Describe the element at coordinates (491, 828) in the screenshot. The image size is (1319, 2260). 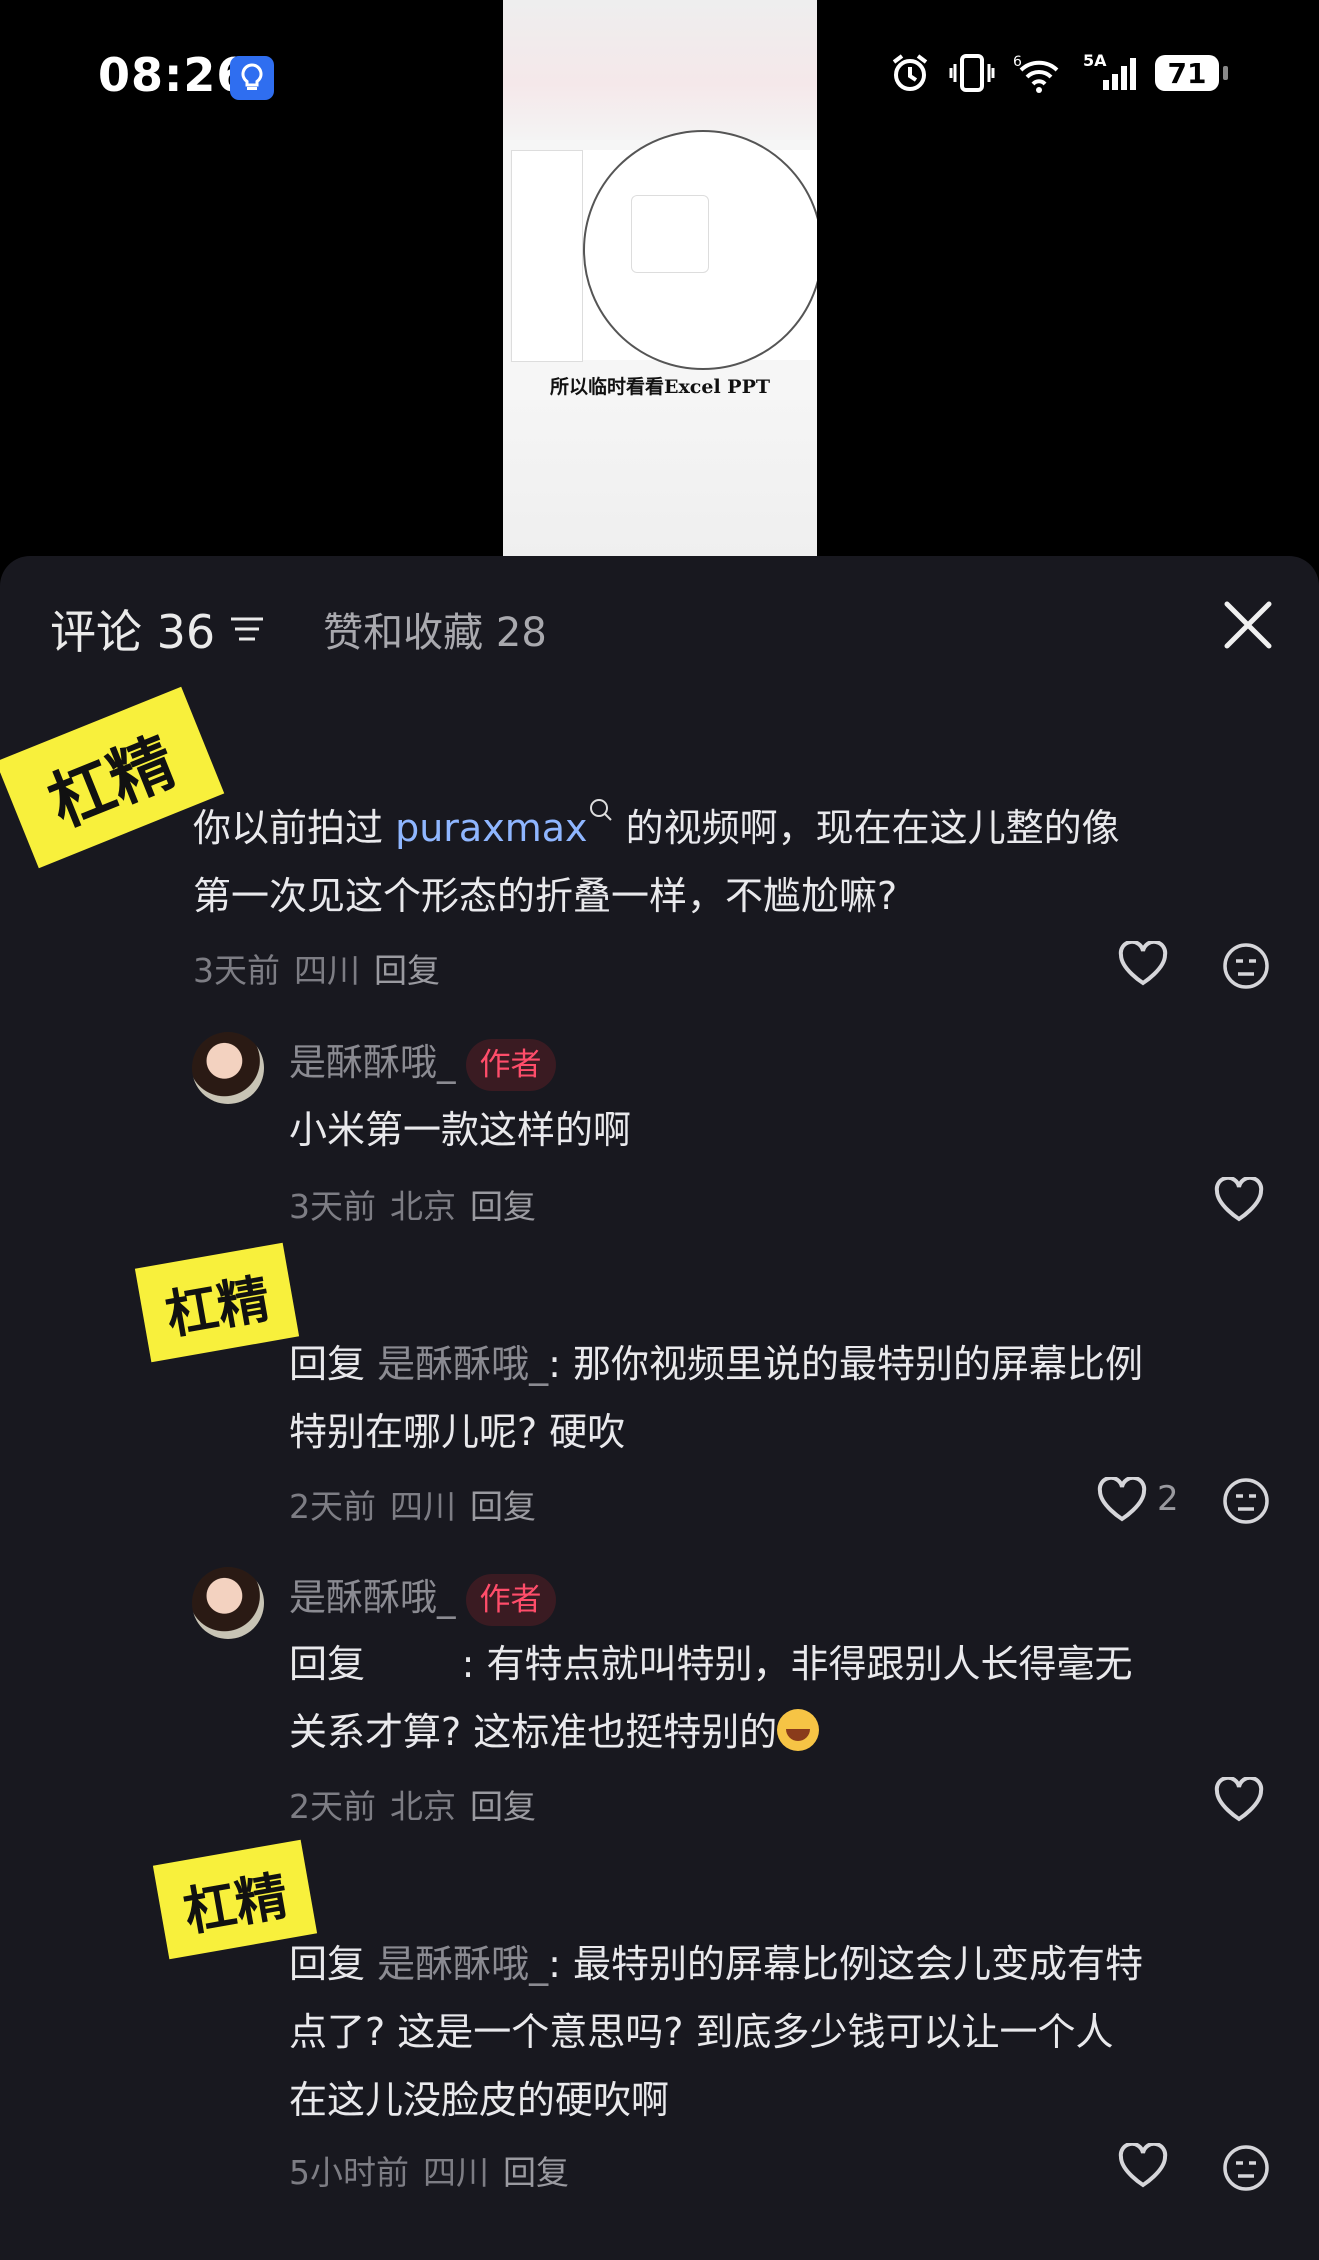
I see `link-puraxmax: puraxmax` at that location.